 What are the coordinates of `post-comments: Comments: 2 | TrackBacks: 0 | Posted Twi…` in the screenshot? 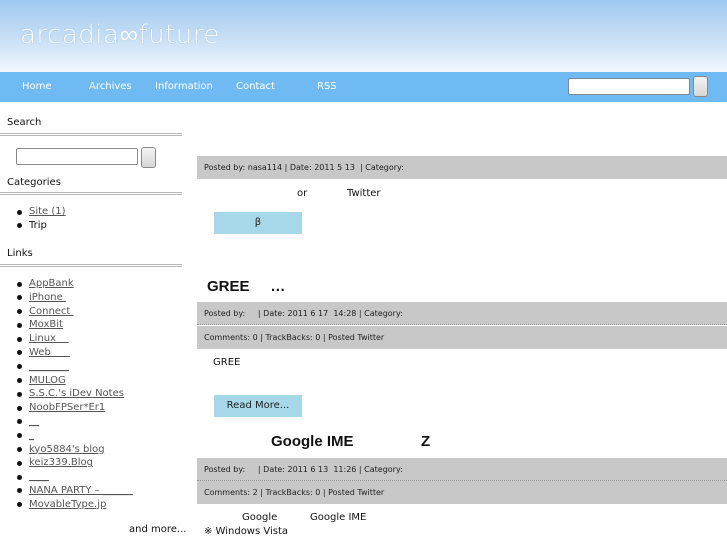 It's located at (462, 492).